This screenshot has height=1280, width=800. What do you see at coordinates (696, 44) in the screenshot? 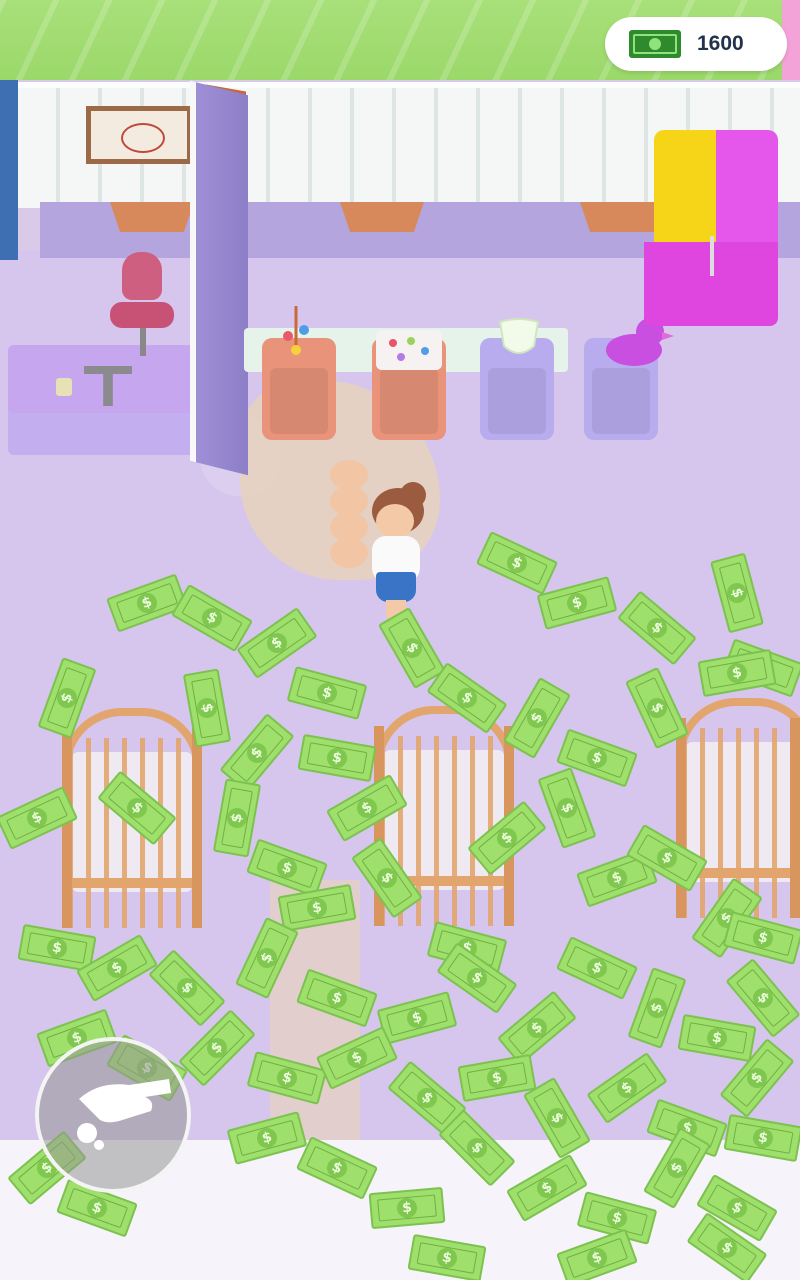
I see `cash-counter: 1600` at bounding box center [696, 44].